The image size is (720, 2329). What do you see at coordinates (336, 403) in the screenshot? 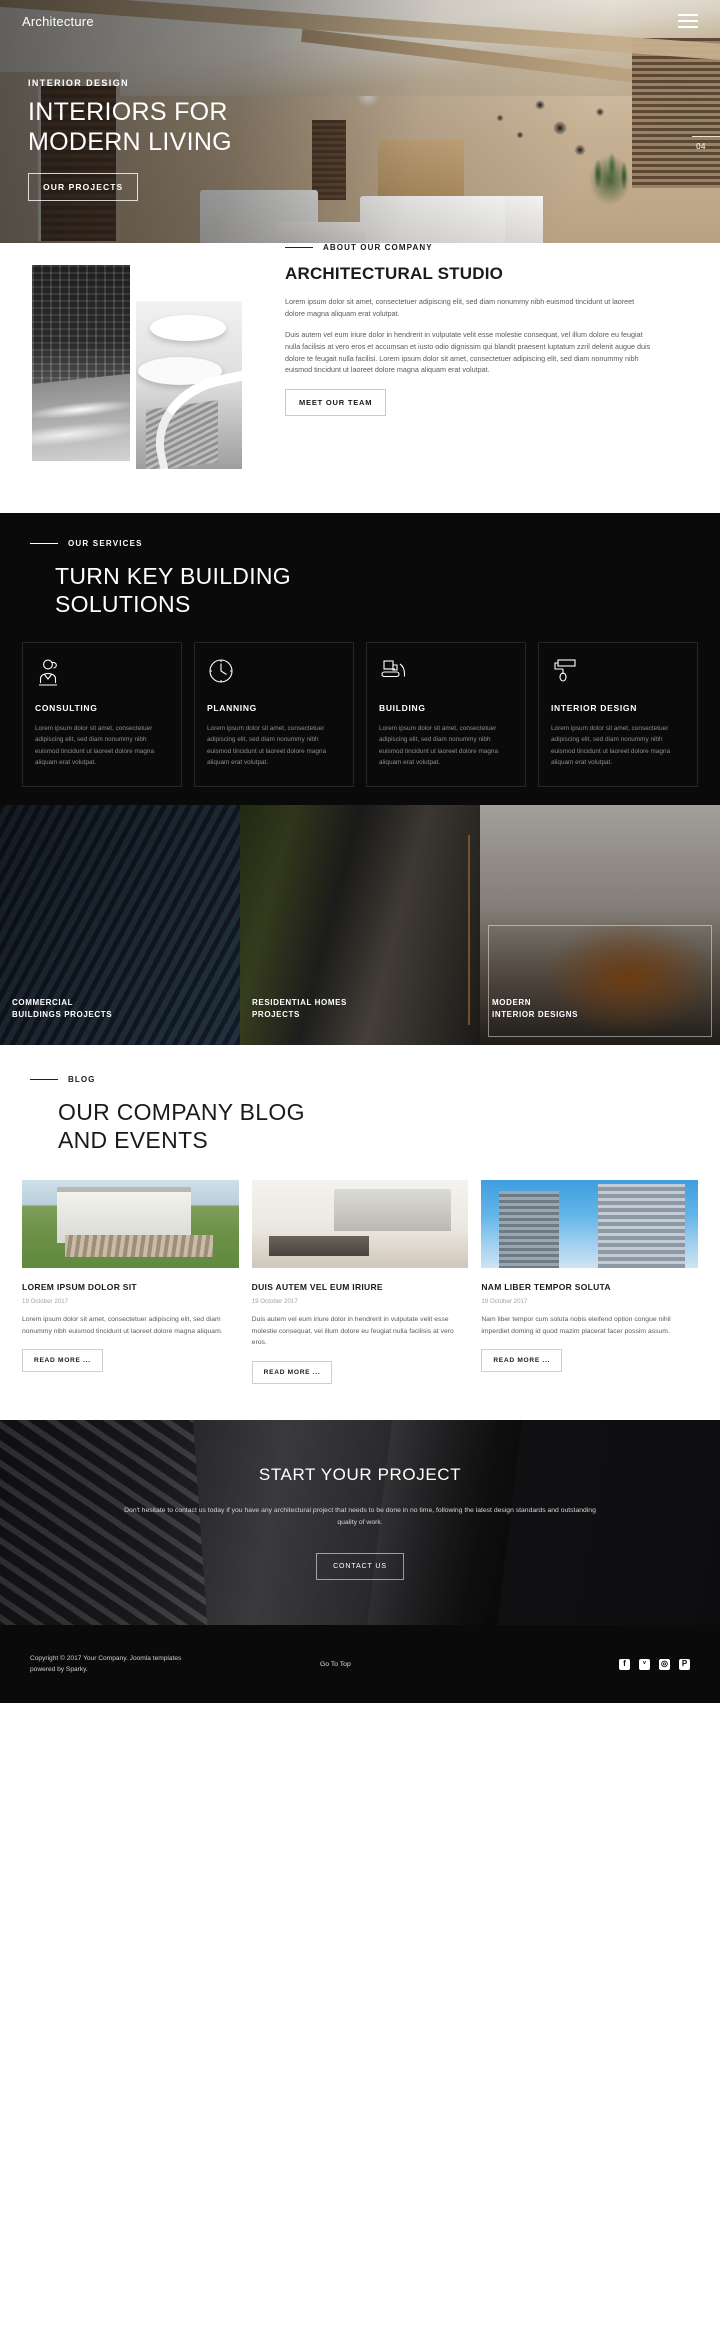
I see `meet-our-team-button: MEET OUR TEAM` at bounding box center [336, 403].